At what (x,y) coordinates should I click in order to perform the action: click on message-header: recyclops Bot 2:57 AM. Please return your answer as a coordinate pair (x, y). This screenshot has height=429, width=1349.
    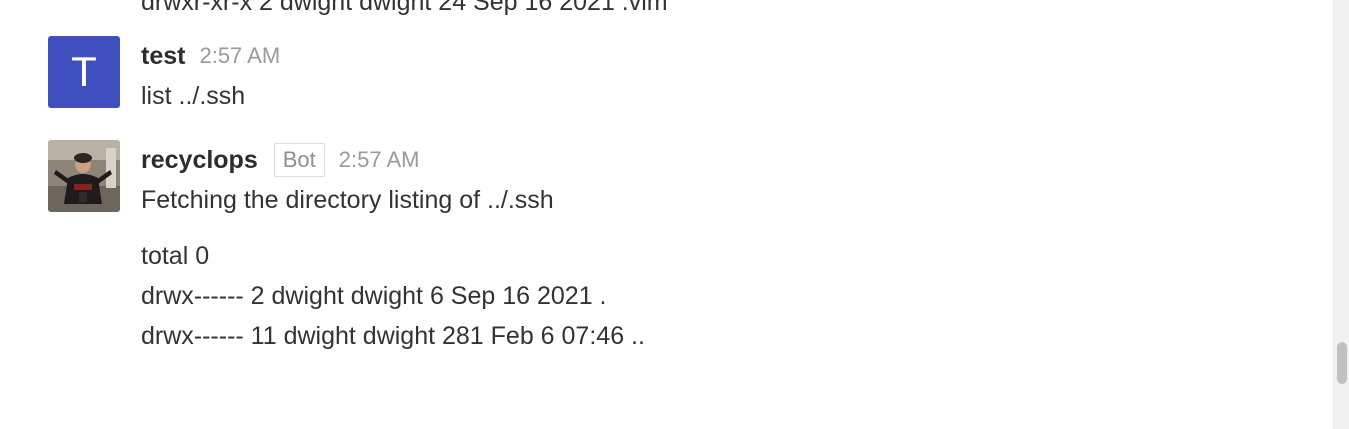
    Looking at the image, I should click on (393, 160).